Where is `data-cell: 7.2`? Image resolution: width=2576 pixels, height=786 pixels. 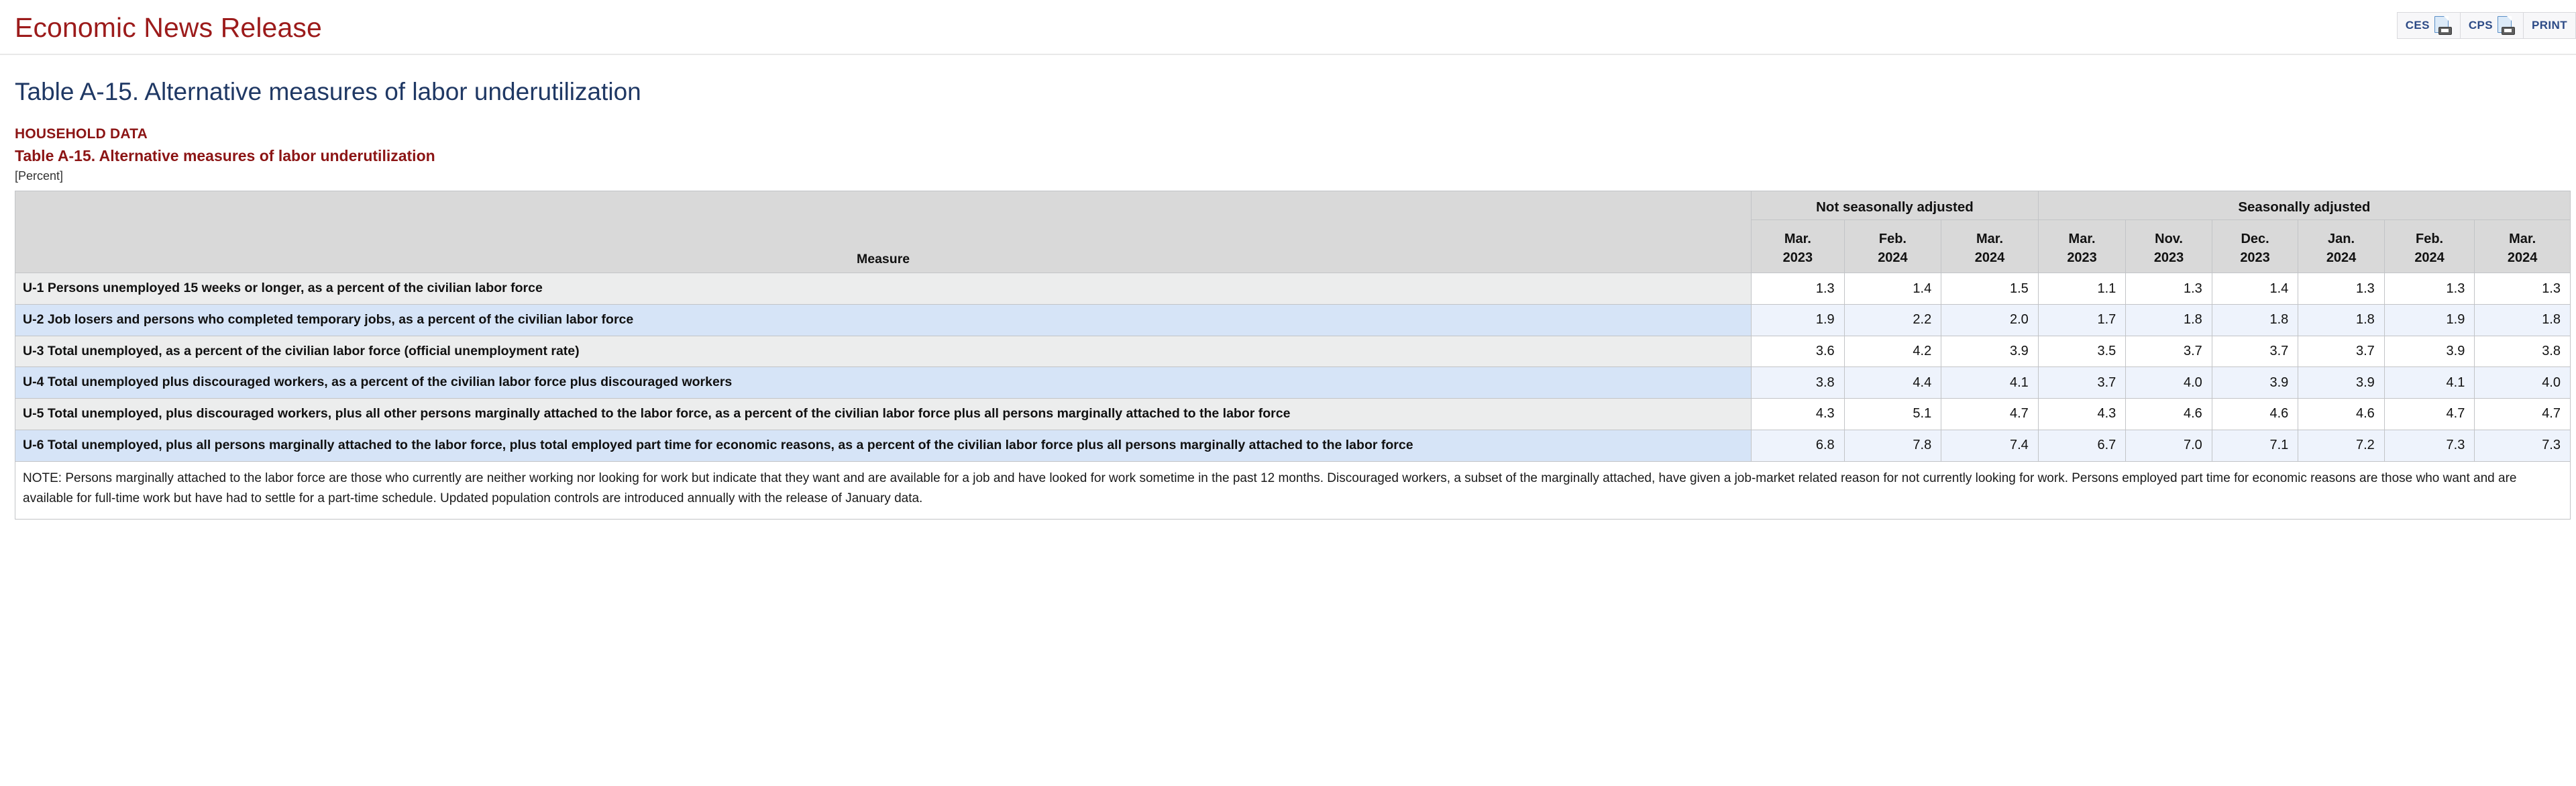
data-cell: 7.2 is located at coordinates (2341, 445).